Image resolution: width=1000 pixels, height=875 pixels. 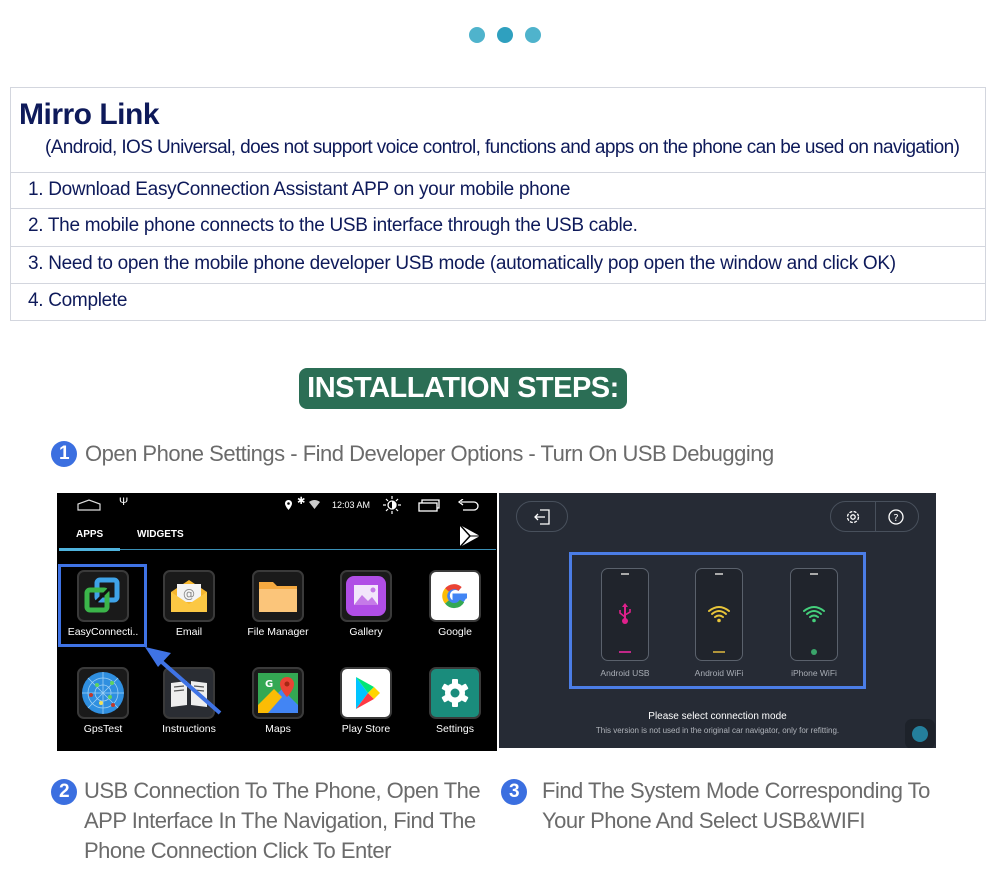 What do you see at coordinates (498, 301) in the screenshot?
I see `mirro-step: 4. Complete` at bounding box center [498, 301].